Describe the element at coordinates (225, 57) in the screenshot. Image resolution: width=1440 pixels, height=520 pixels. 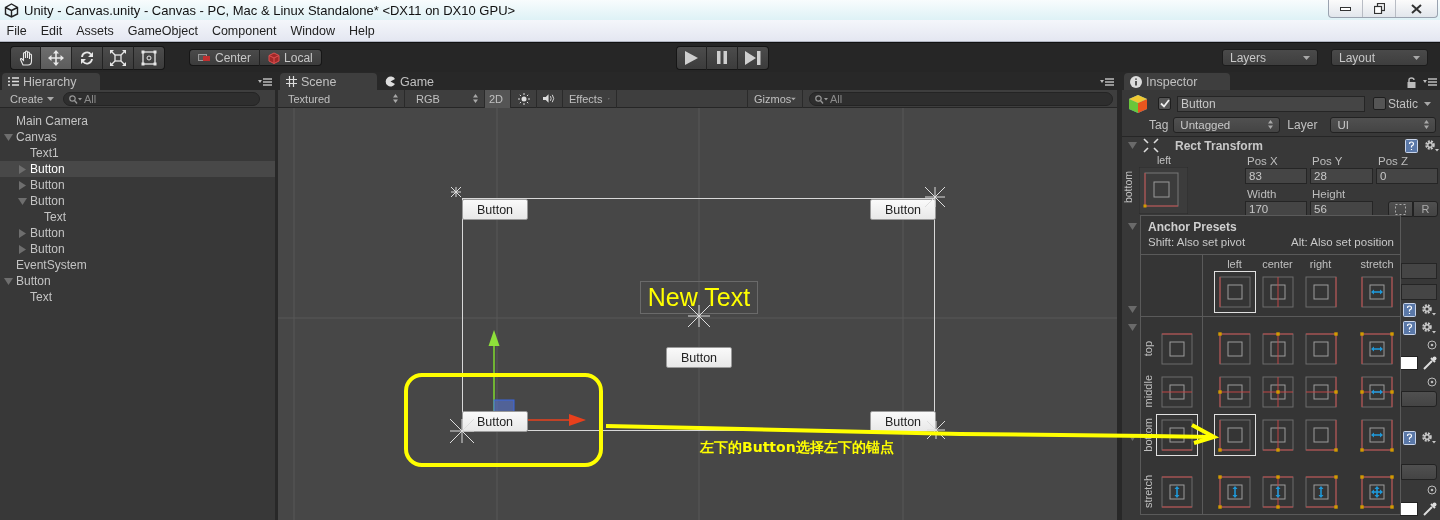
I see `pivot-toggle: Center` at that location.